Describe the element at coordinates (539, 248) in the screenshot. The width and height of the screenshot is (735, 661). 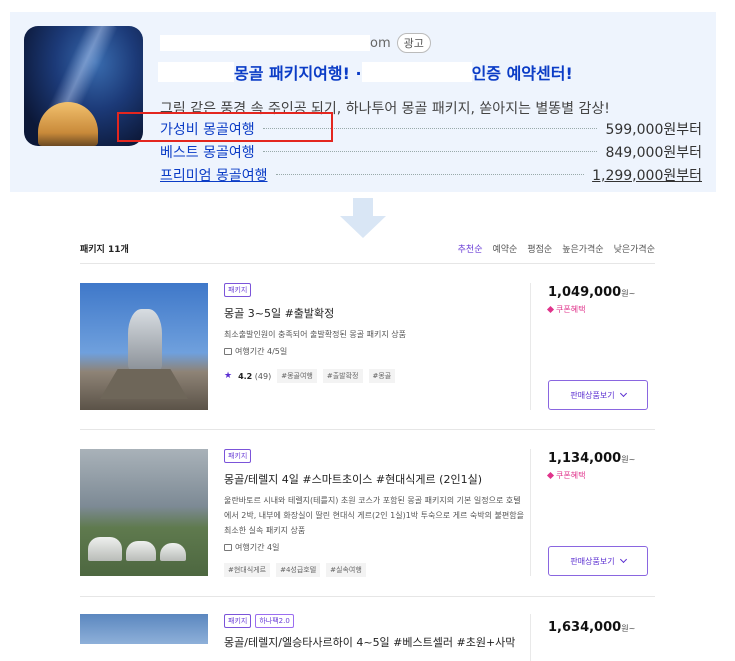
I see `sort-rating: 평점순` at that location.